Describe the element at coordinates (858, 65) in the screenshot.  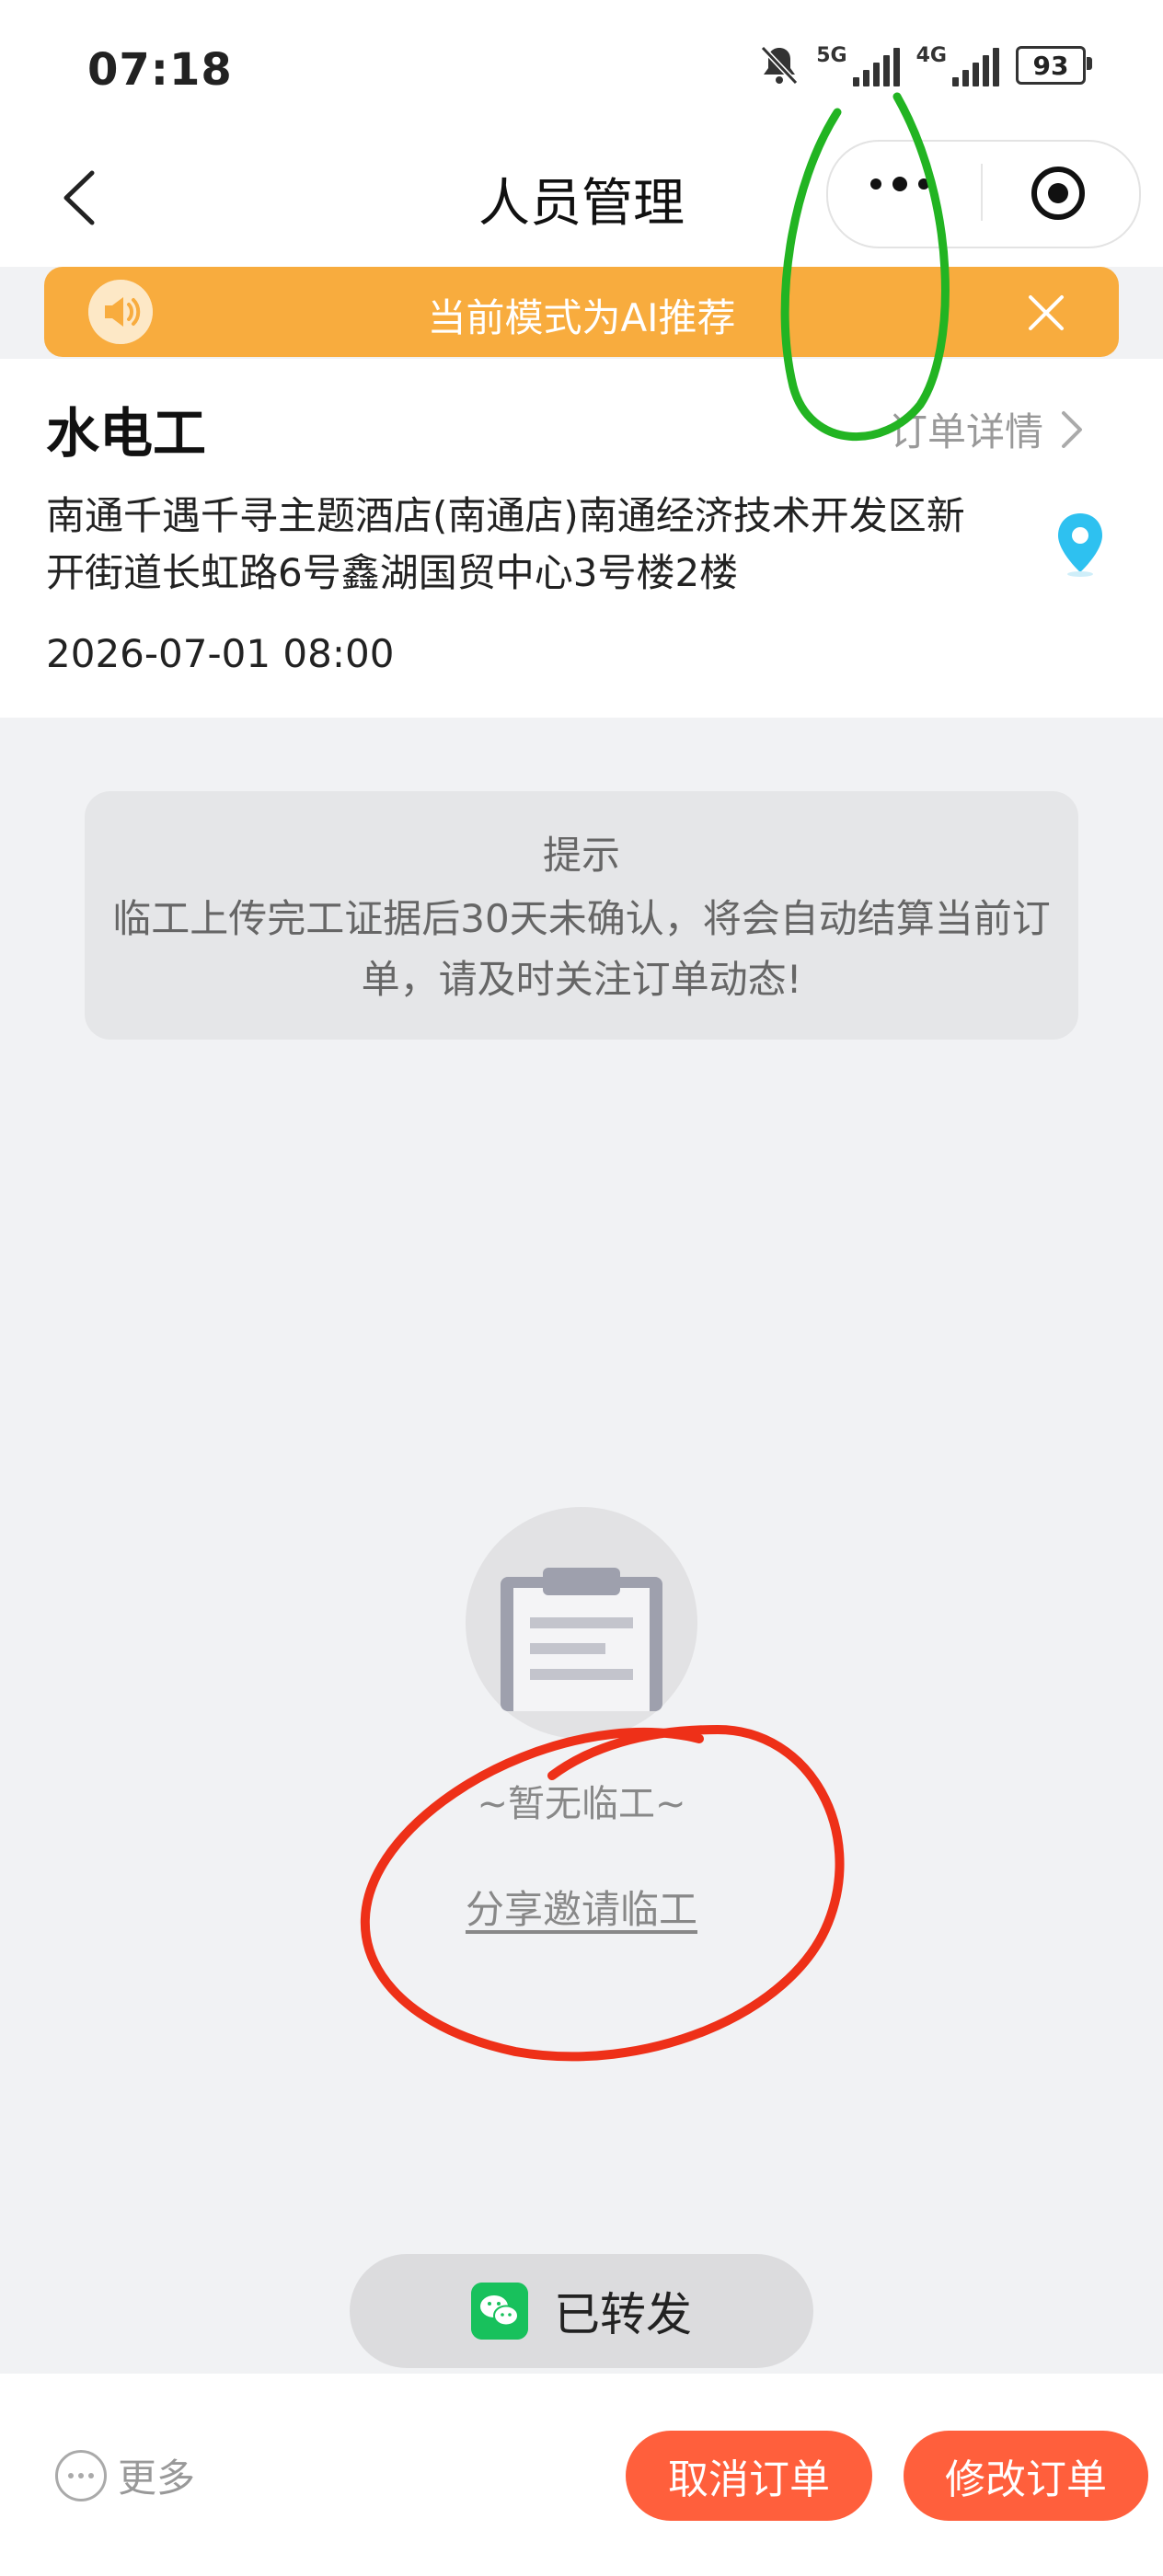
I see `signal-5g-icon: 5G` at that location.